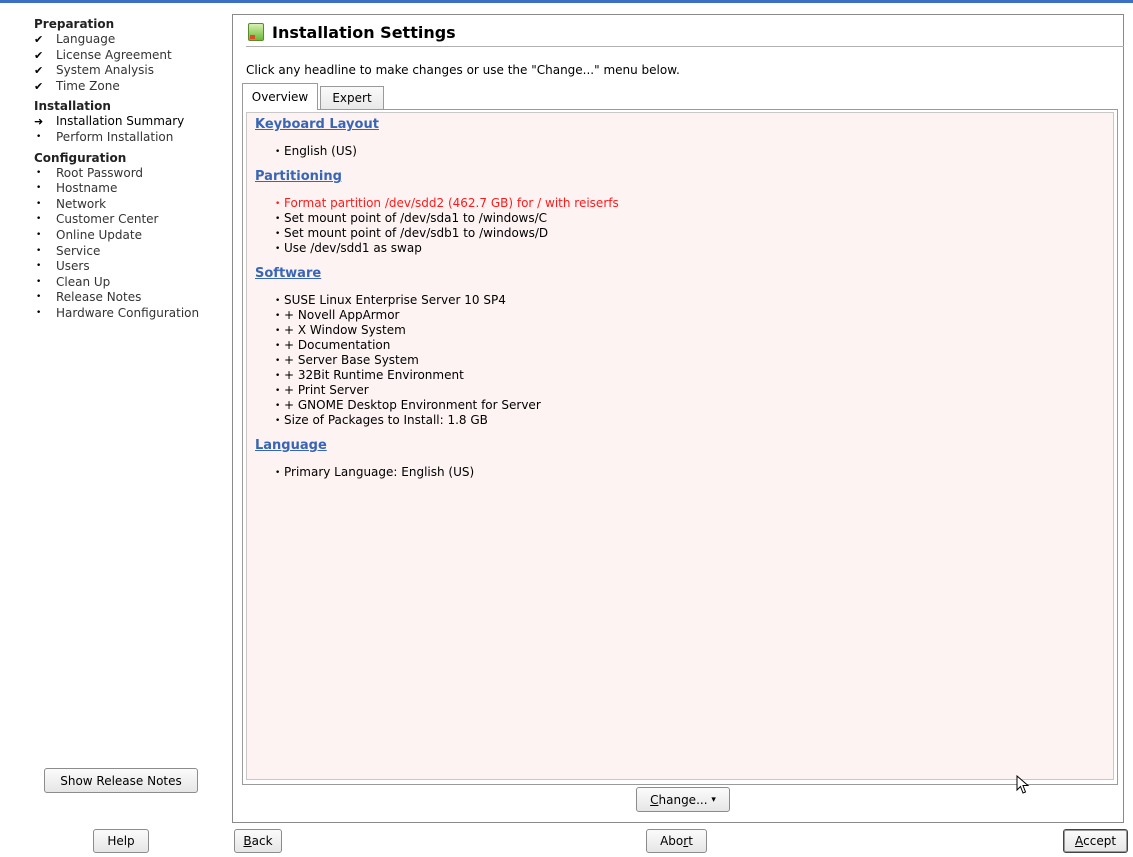 This screenshot has width=1133, height=857. What do you see at coordinates (115, 136) in the screenshot?
I see `sidebar-item-label: Perform Installation` at bounding box center [115, 136].